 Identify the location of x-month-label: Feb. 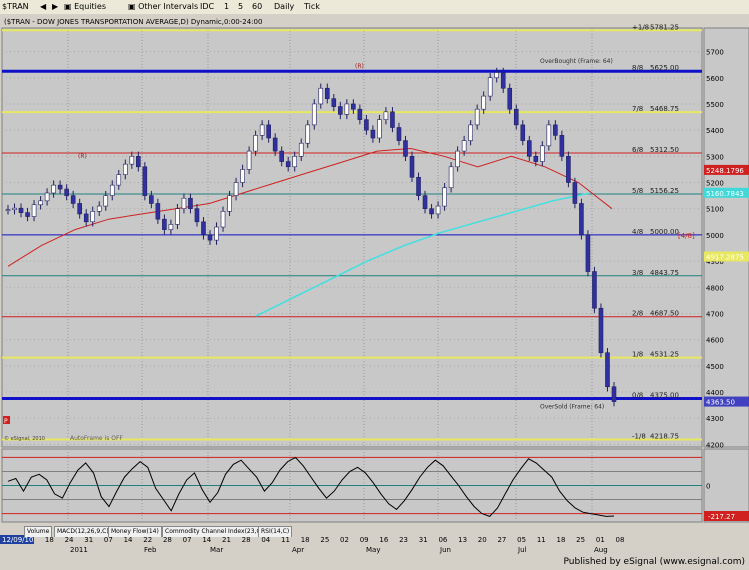
(150, 550).